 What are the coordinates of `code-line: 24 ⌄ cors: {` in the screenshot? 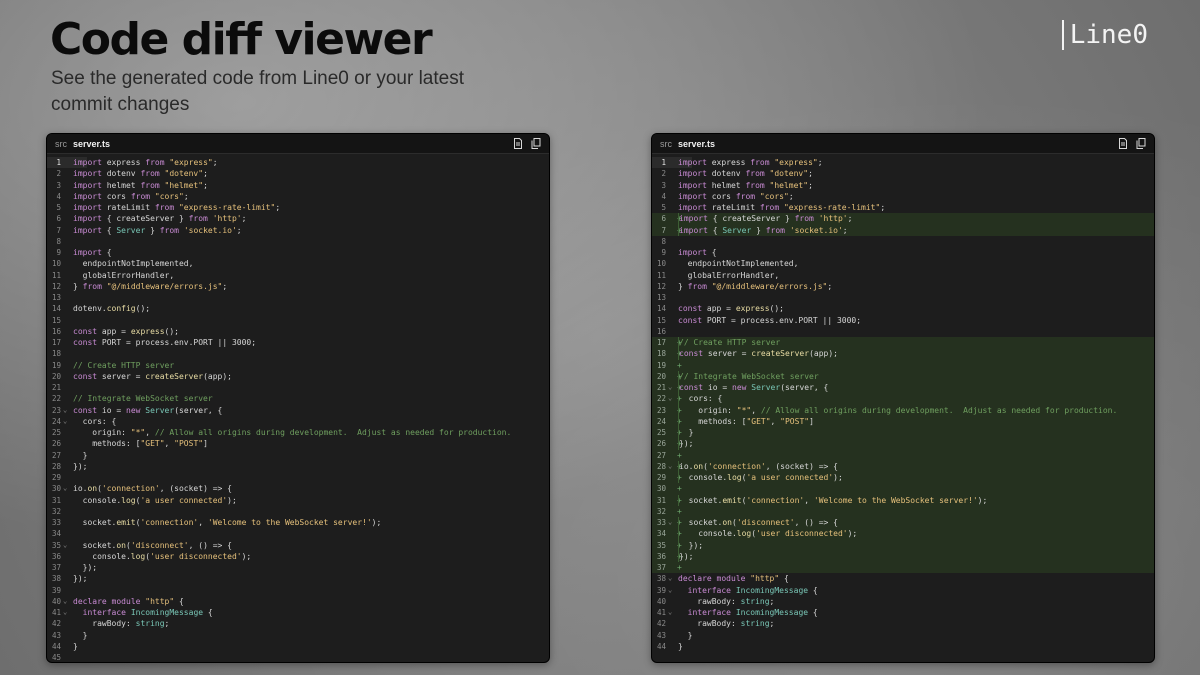 It's located at (298, 421).